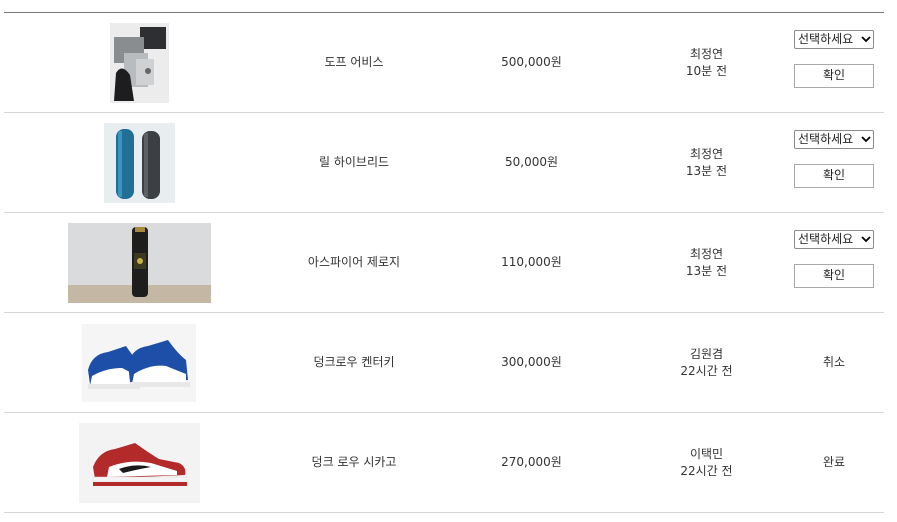 This screenshot has height=522, width=897. Describe the element at coordinates (706, 70) in the screenshot. I see `request-time: 10분 전` at that location.